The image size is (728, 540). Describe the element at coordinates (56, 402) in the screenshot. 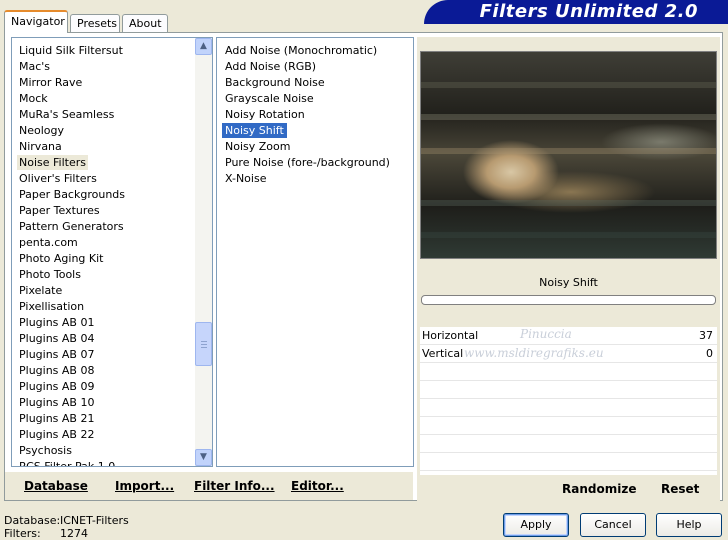

I see `category-item: Plugins AB 10` at that location.